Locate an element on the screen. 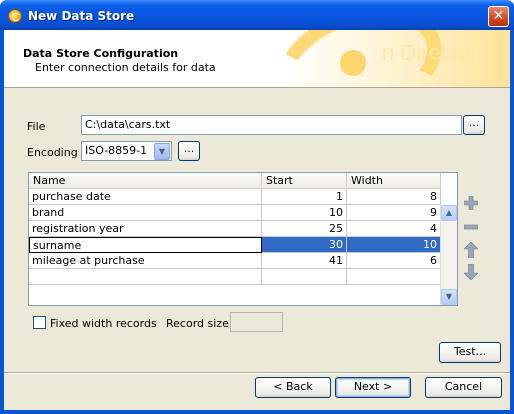  cell-name: mileage at purchase is located at coordinates (145, 261).